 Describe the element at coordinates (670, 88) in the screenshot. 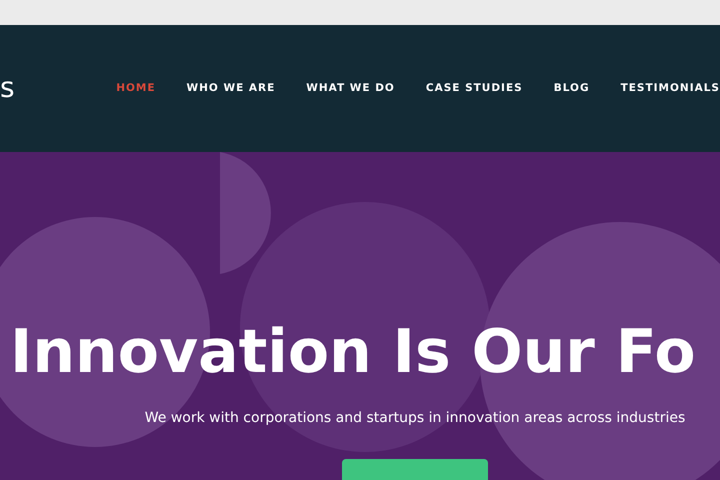

I see `nav-link: TESTIMONIALS` at that location.